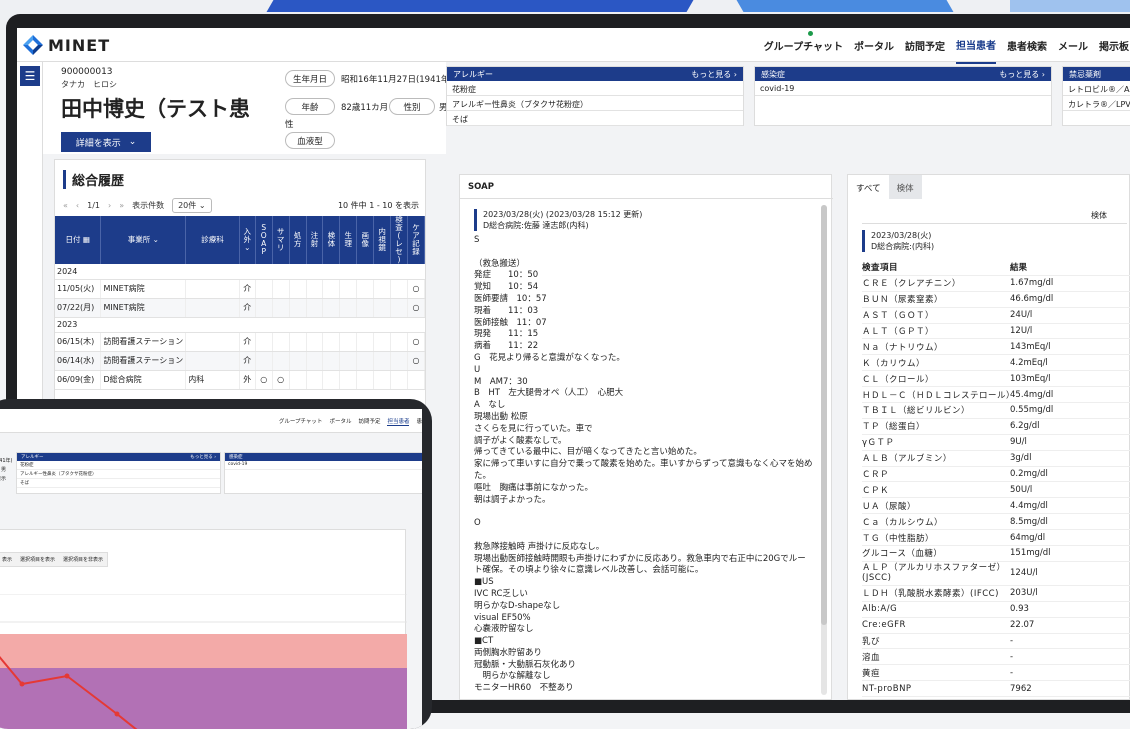 The height and width of the screenshot is (729, 1130). What do you see at coordinates (240, 288) in the screenshot?
I see `table-row: 11/05(火)MINET病院介○` at bounding box center [240, 288].